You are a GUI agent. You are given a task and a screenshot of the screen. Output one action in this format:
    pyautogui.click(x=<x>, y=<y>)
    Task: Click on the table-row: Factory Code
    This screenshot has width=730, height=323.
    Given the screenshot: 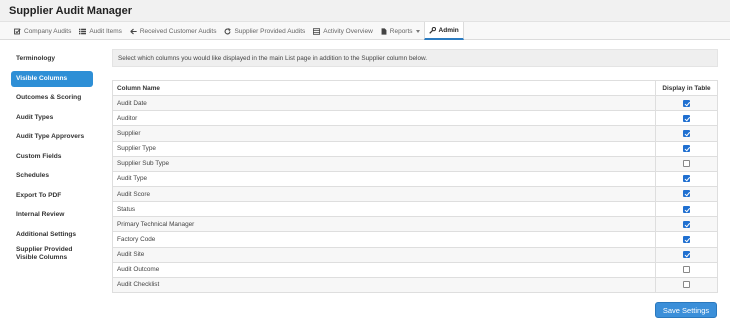 What is the action you would take?
    pyautogui.click(x=415, y=239)
    